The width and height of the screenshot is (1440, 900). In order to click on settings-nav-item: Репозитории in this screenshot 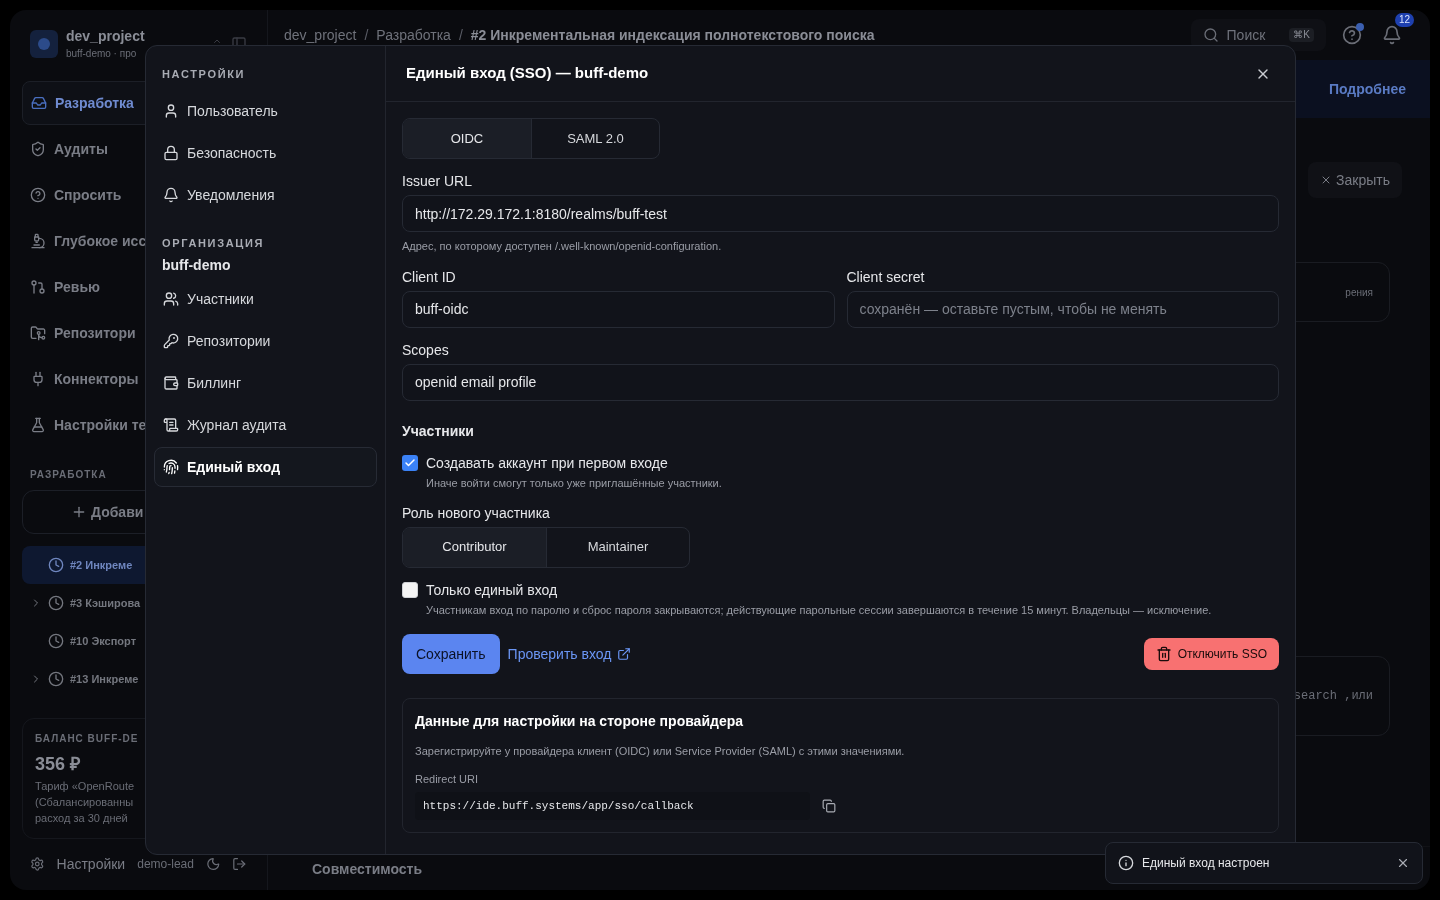, I will do `click(265, 341)`.